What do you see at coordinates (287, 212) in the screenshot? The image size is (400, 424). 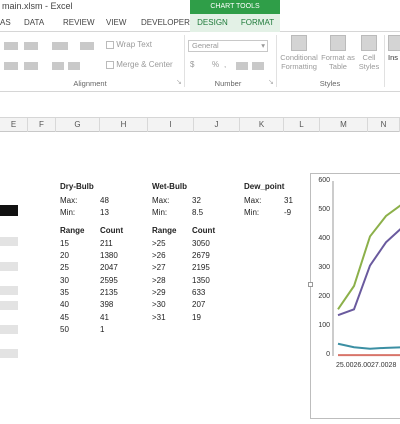 I see `dew-point-min-value: -9` at bounding box center [287, 212].